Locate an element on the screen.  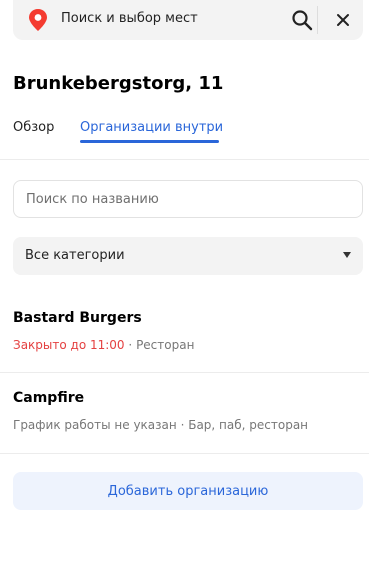
active-tab-indicator is located at coordinates (149, 141).